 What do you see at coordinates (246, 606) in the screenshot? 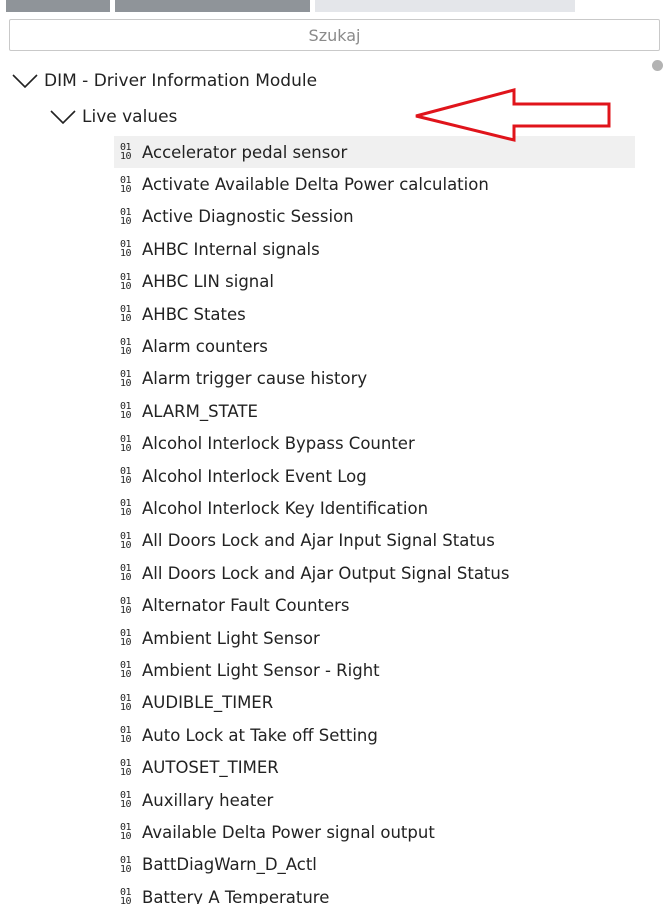
I see `tree-item-label: Alternator Fault Counters` at bounding box center [246, 606].